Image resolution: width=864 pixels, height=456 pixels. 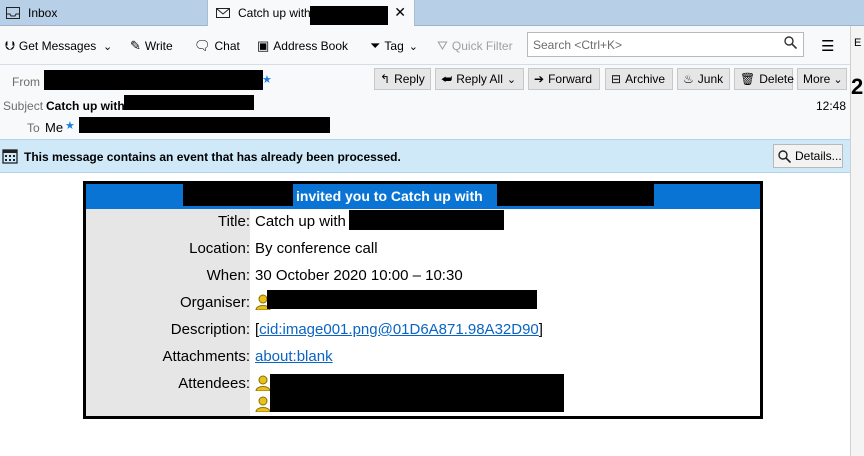 What do you see at coordinates (107, 46) in the screenshot?
I see `get-messages-dropdown-icon: ⌄` at bounding box center [107, 46].